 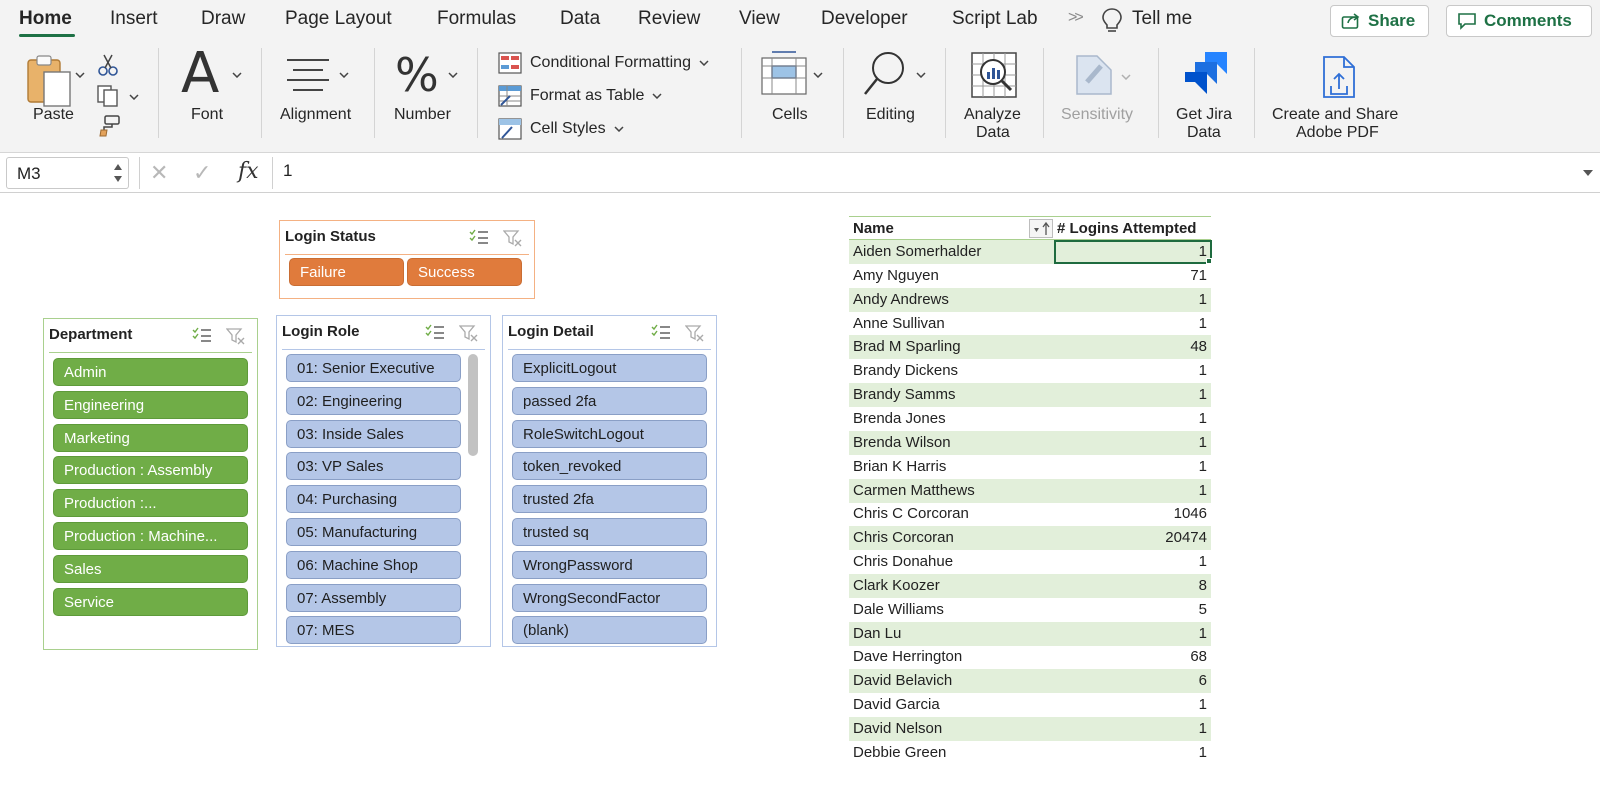 What do you see at coordinates (1030, 419) in the screenshot?
I see `table-row: Brenda Jones 1` at bounding box center [1030, 419].